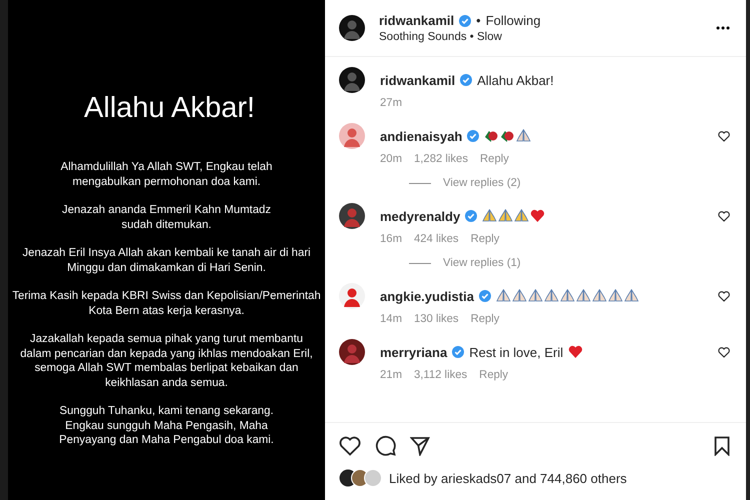 Image resolution: width=750 pixels, height=500 pixels. Describe the element at coordinates (385, 445) in the screenshot. I see `comment-icon` at that location.